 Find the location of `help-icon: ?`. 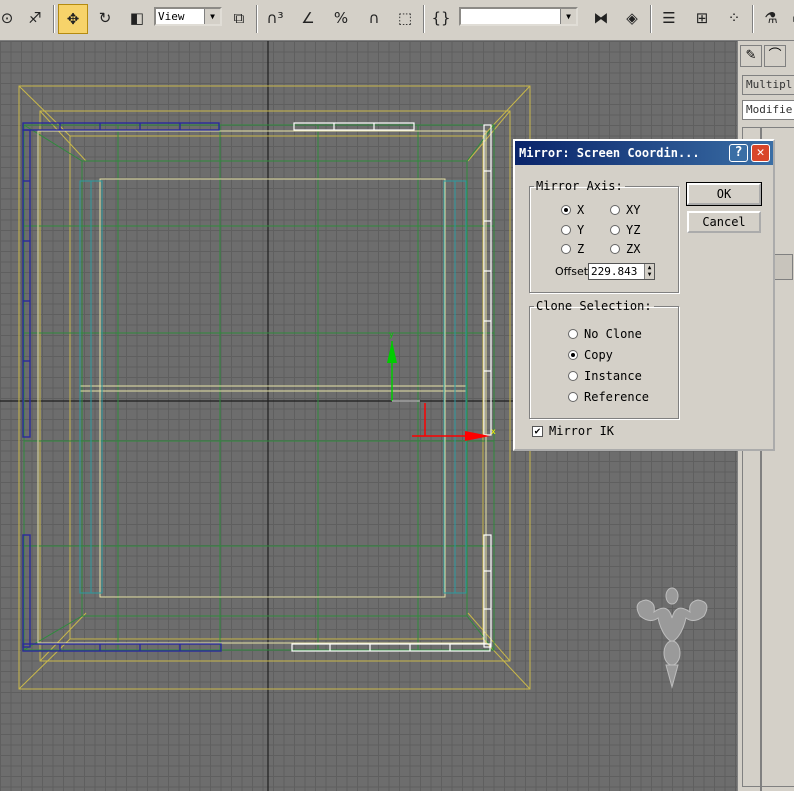

help-icon: ? is located at coordinates (738, 153).